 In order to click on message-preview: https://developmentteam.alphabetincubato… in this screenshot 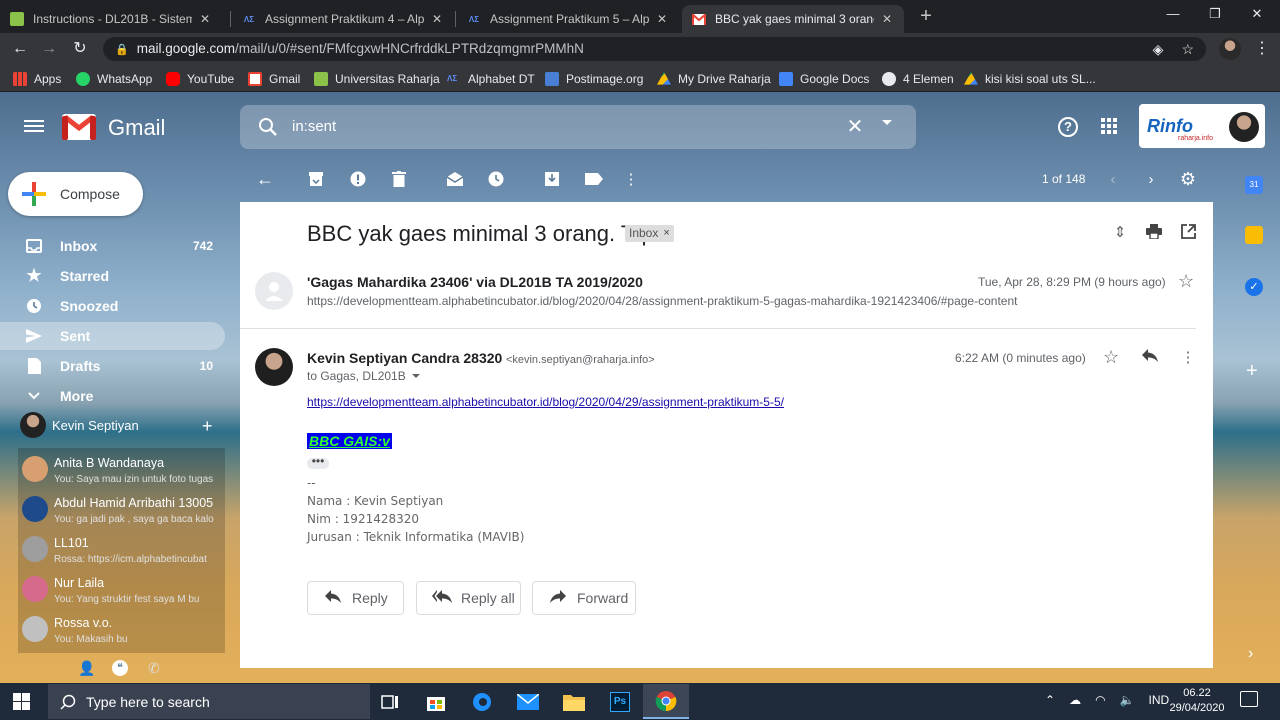, I will do `click(662, 301)`.